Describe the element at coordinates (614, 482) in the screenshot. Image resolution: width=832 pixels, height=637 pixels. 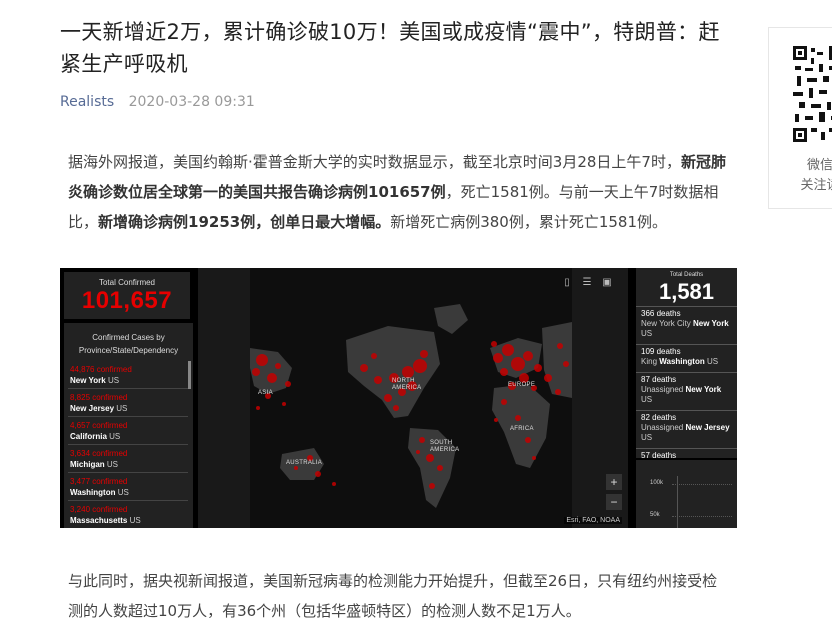
I see `zoom-in-button: +` at that location.